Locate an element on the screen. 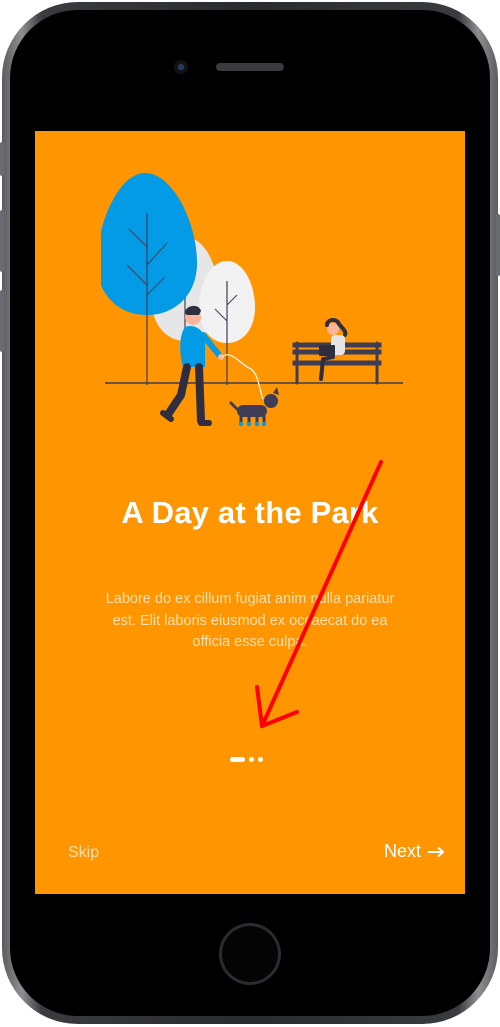  skip-button: Skip is located at coordinates (83, 853).